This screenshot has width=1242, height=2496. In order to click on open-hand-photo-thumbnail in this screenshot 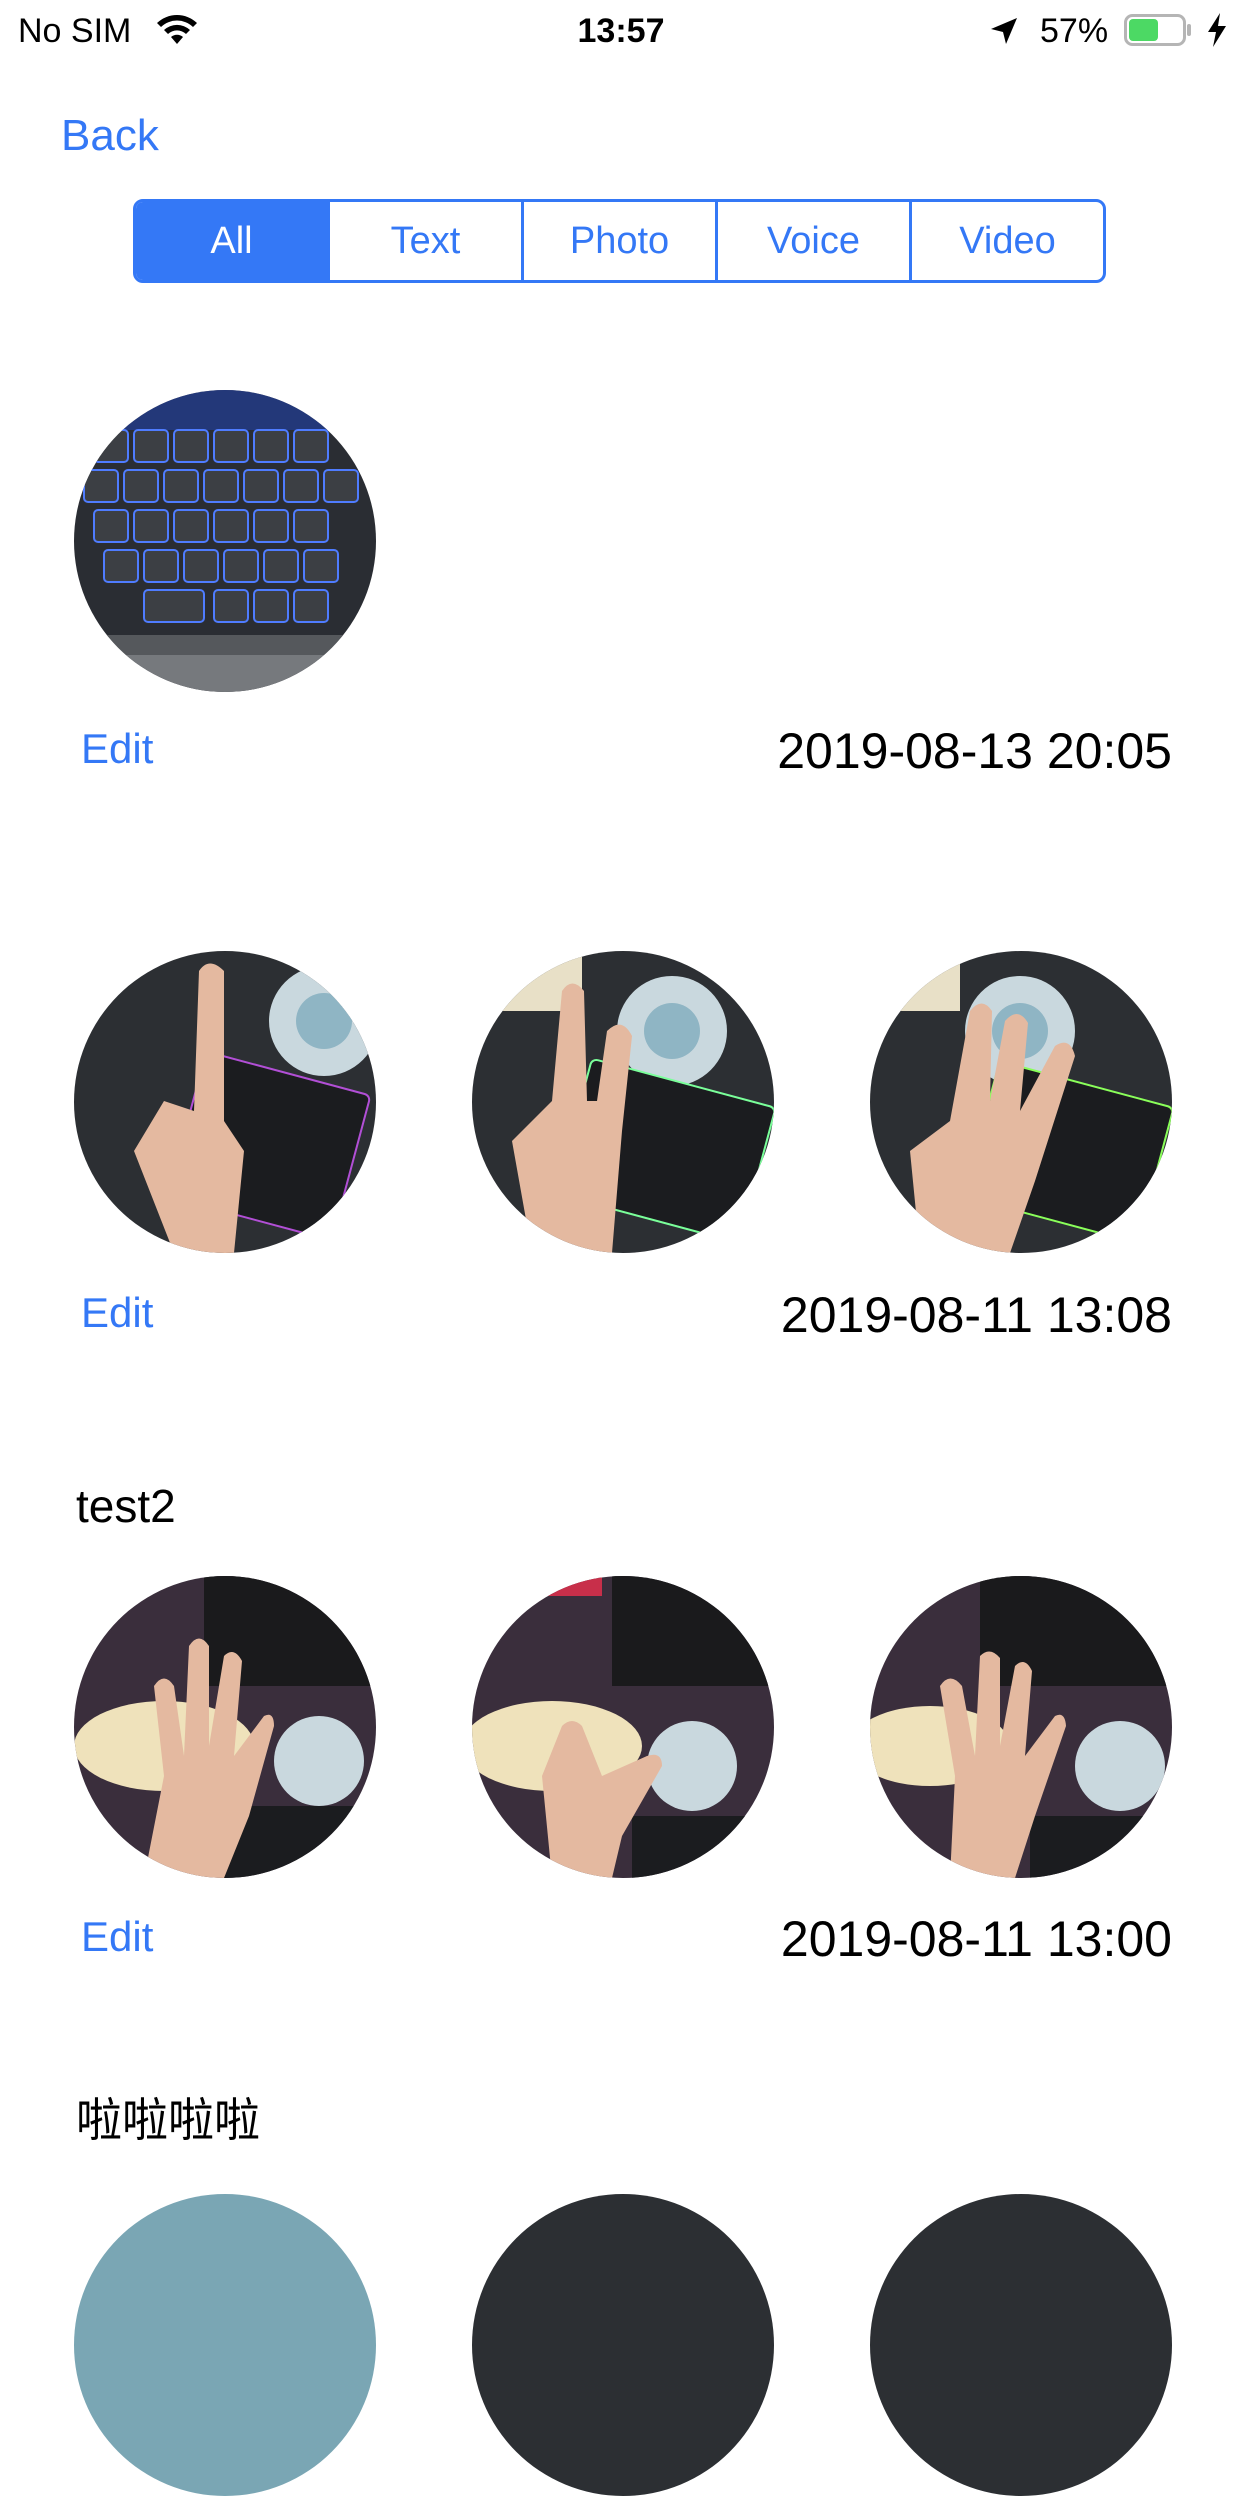, I will do `click(225, 1727)`.